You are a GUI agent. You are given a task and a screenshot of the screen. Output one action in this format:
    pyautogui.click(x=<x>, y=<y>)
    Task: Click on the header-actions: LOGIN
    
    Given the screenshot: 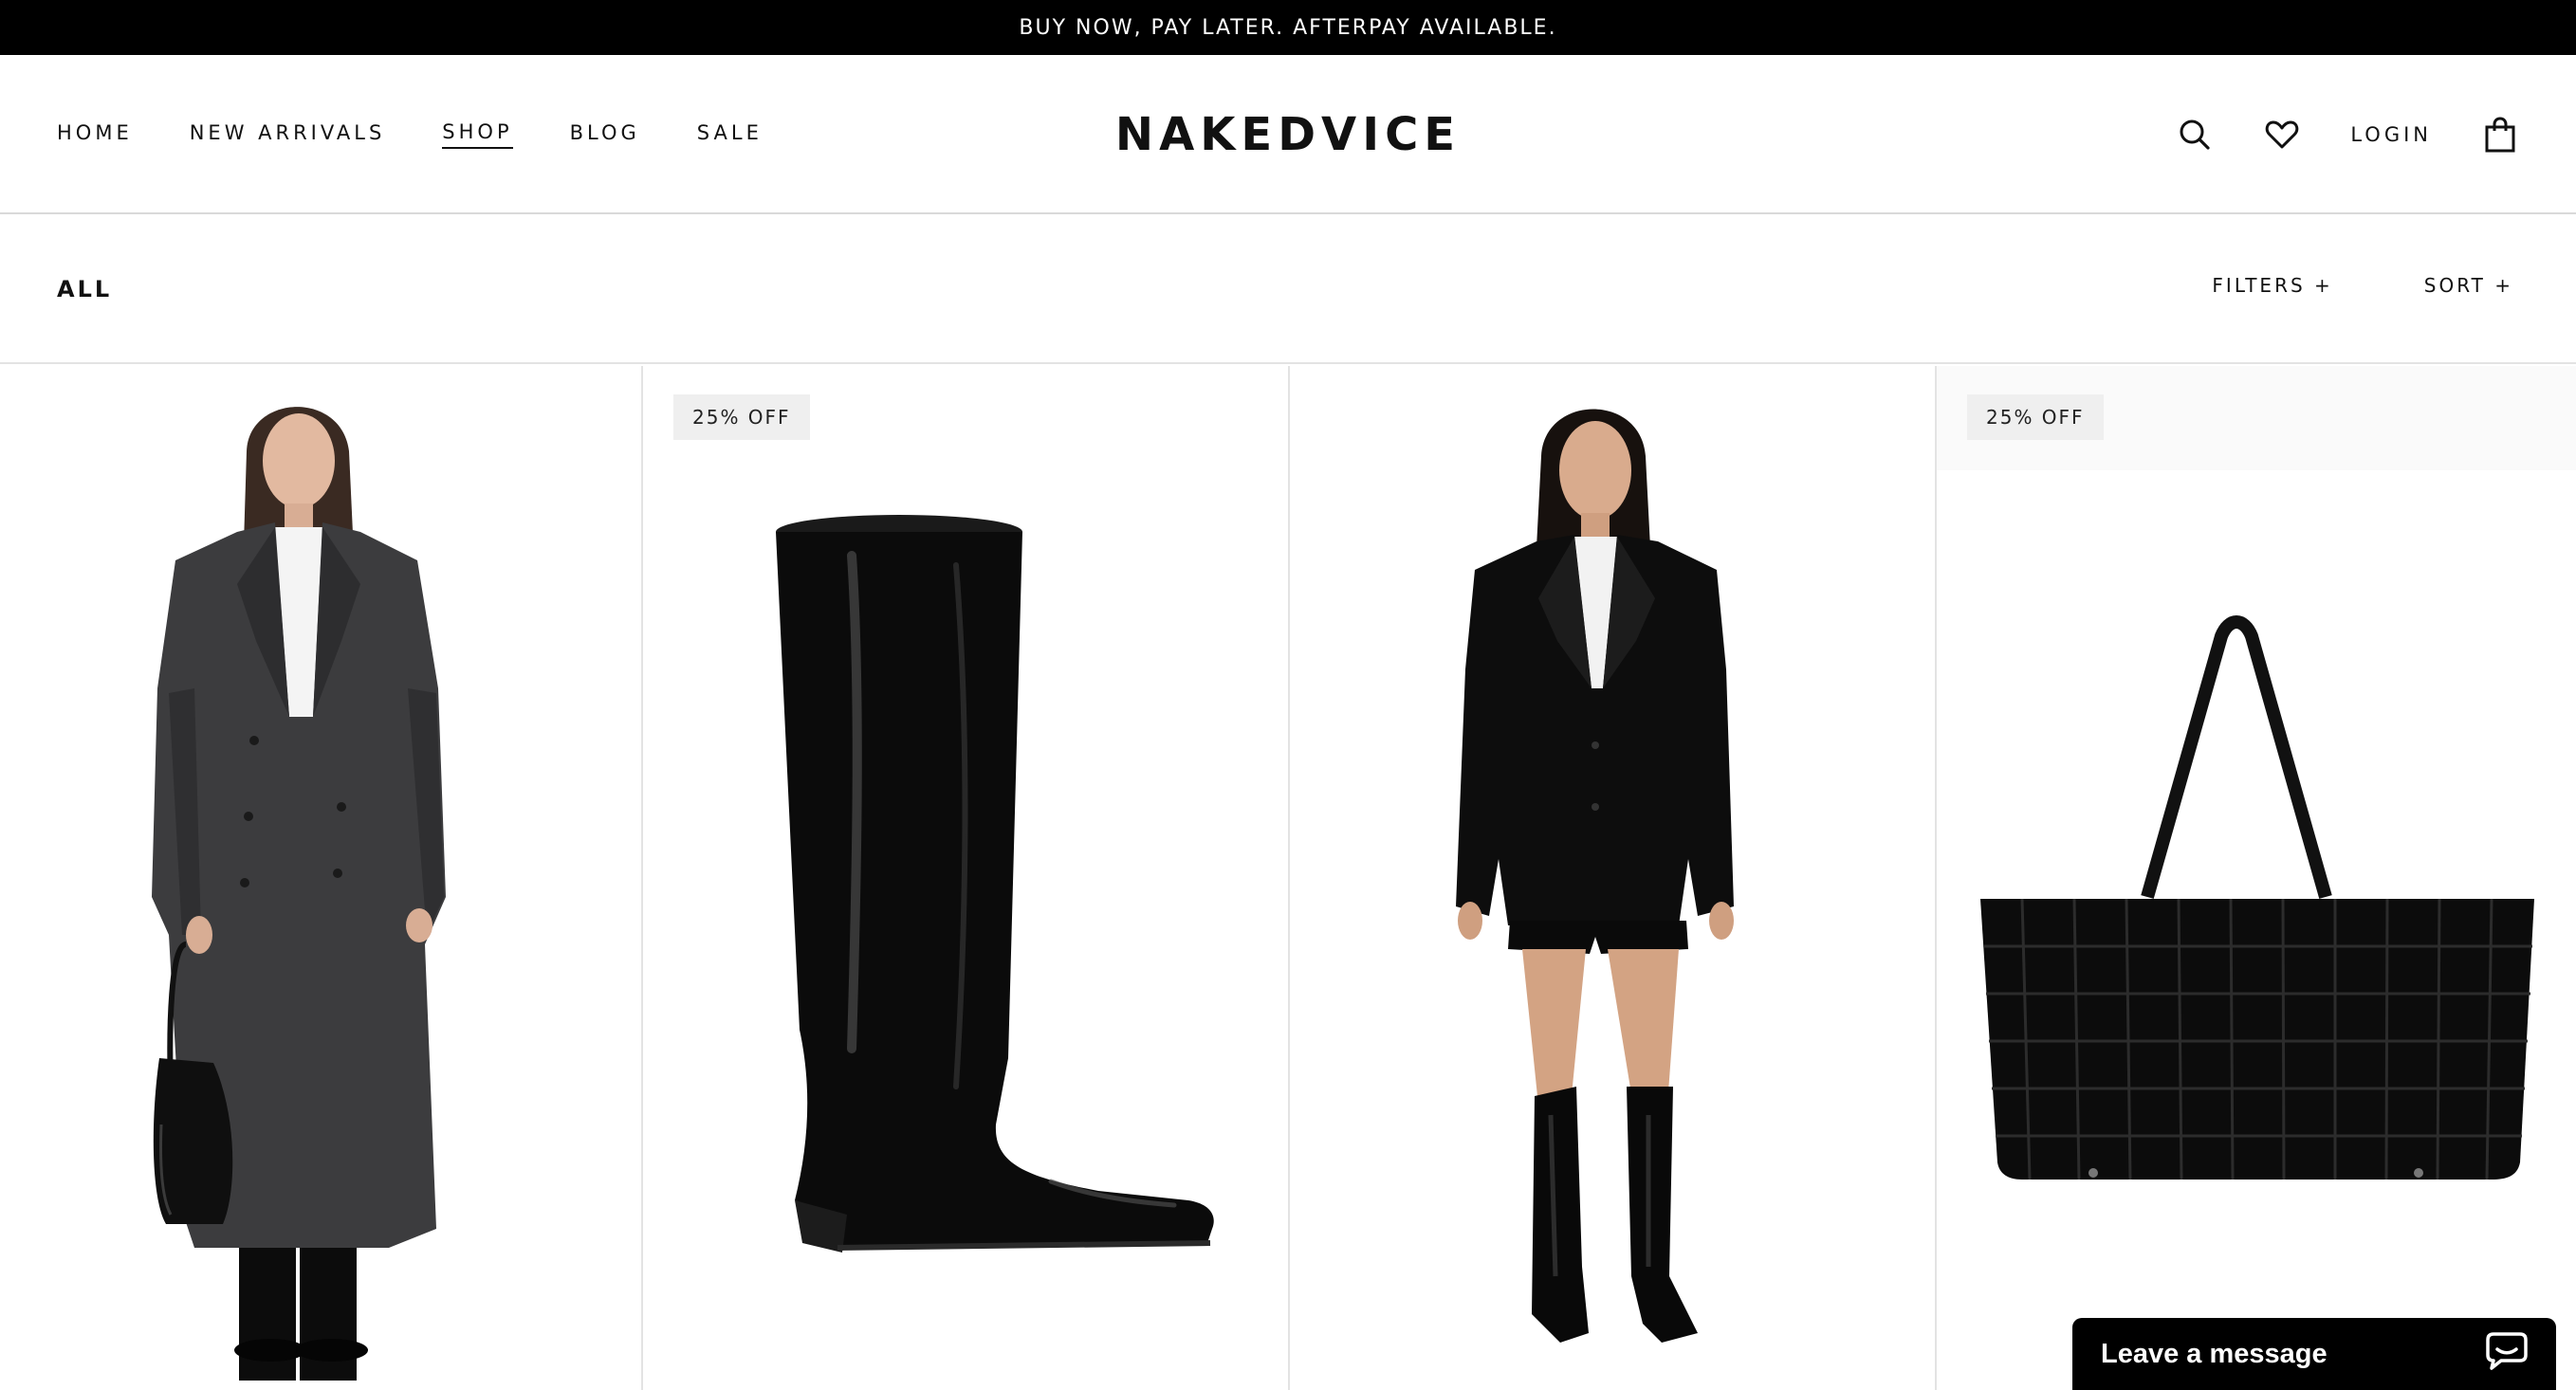 What is the action you would take?
    pyautogui.click(x=2322, y=134)
    